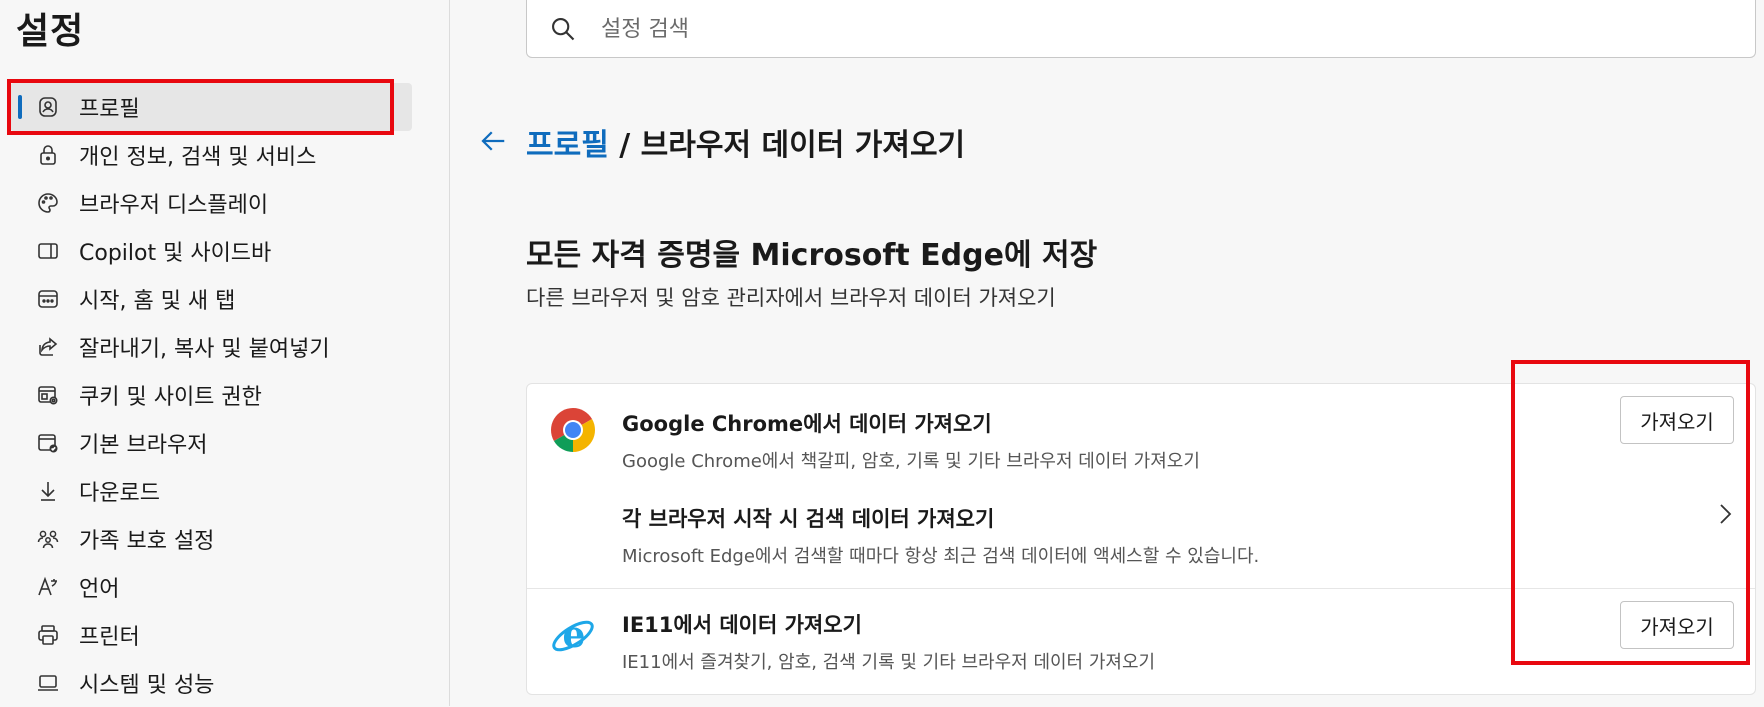 This screenshot has height=707, width=1764. What do you see at coordinates (48, 683) in the screenshot?
I see `laptop-icon` at bounding box center [48, 683].